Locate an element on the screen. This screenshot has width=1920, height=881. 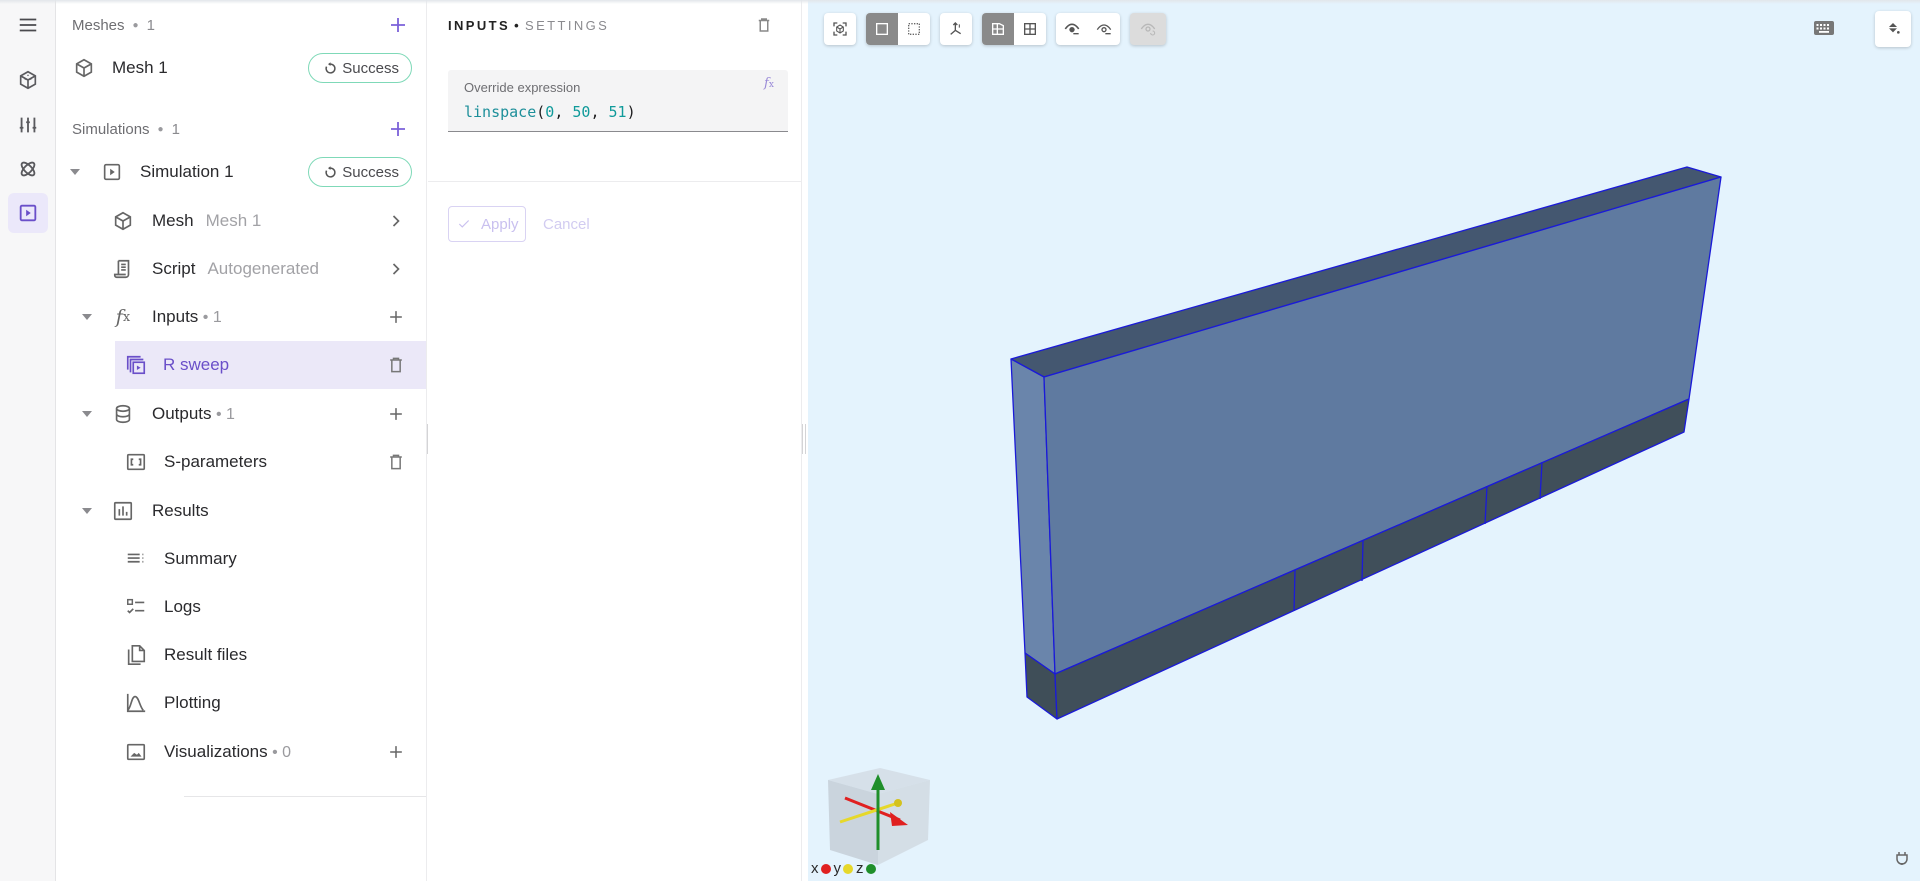
mesh-1-status-badge: Success is located at coordinates (360, 68).